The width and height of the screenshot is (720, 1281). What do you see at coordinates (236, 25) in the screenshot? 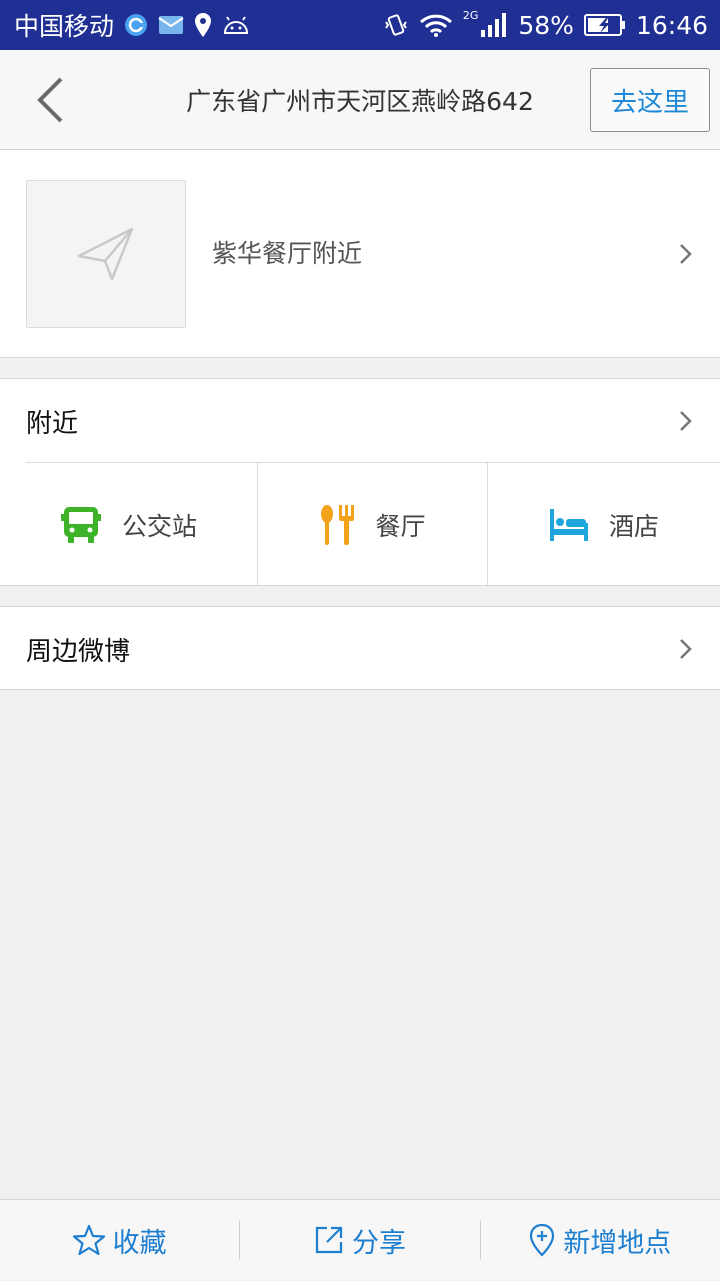
I see `android-icon` at bounding box center [236, 25].